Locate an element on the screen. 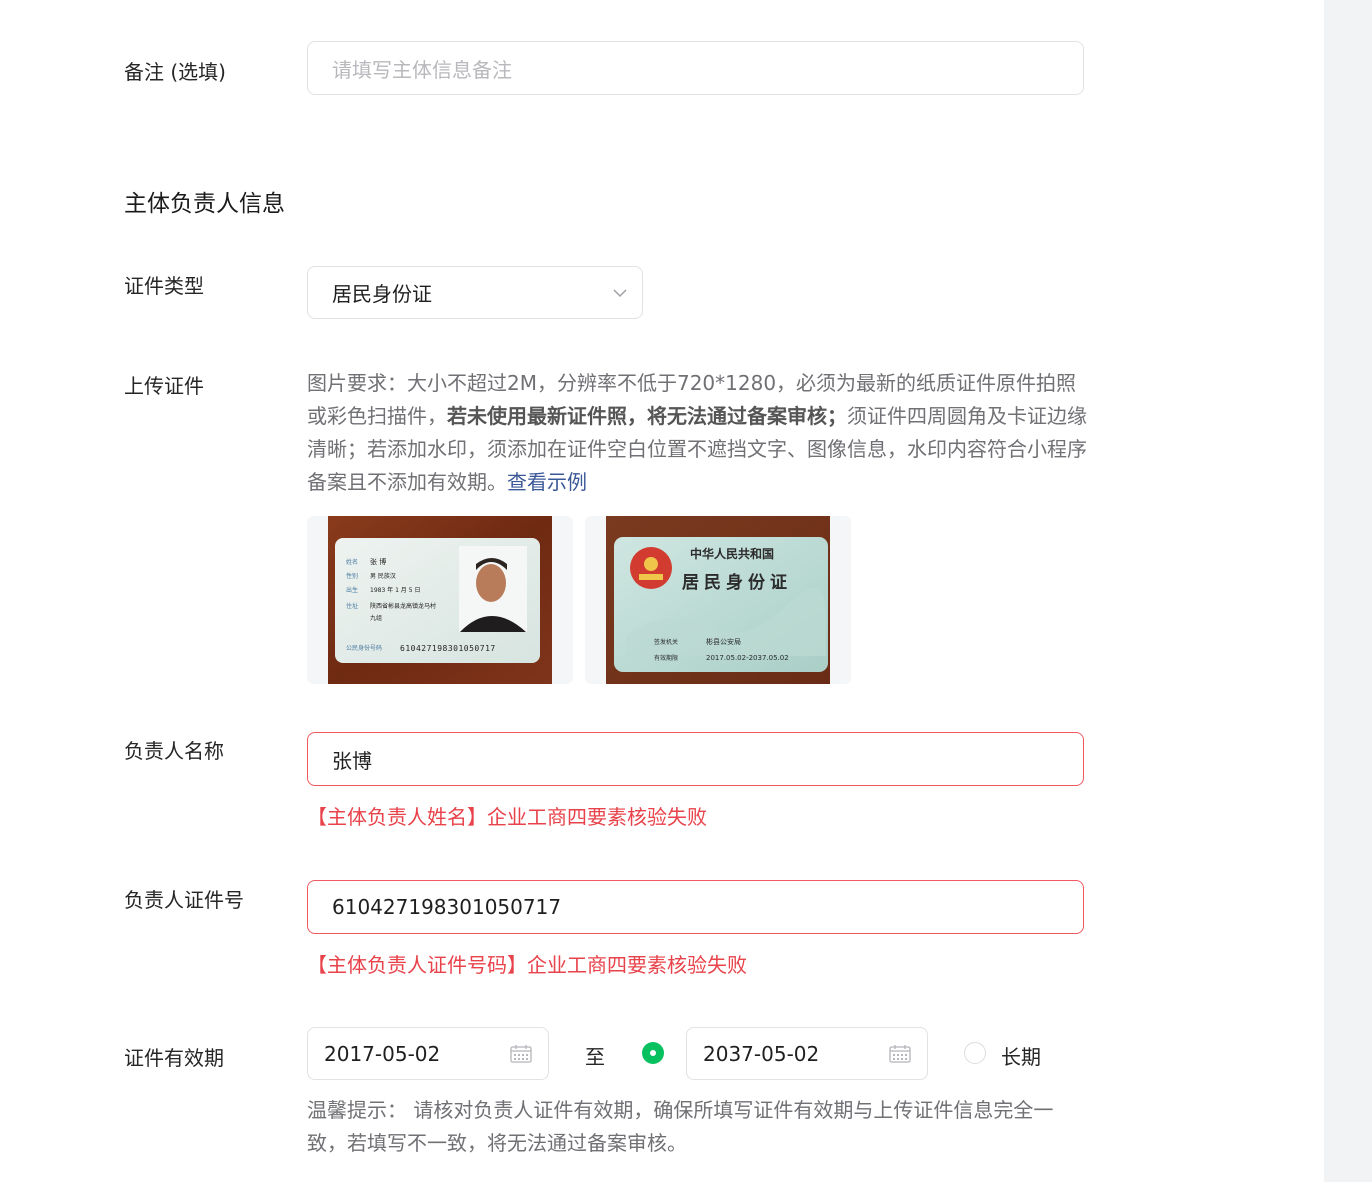 This screenshot has height=1182, width=1372. back-title: 居民身份证 is located at coordinates (737, 582).